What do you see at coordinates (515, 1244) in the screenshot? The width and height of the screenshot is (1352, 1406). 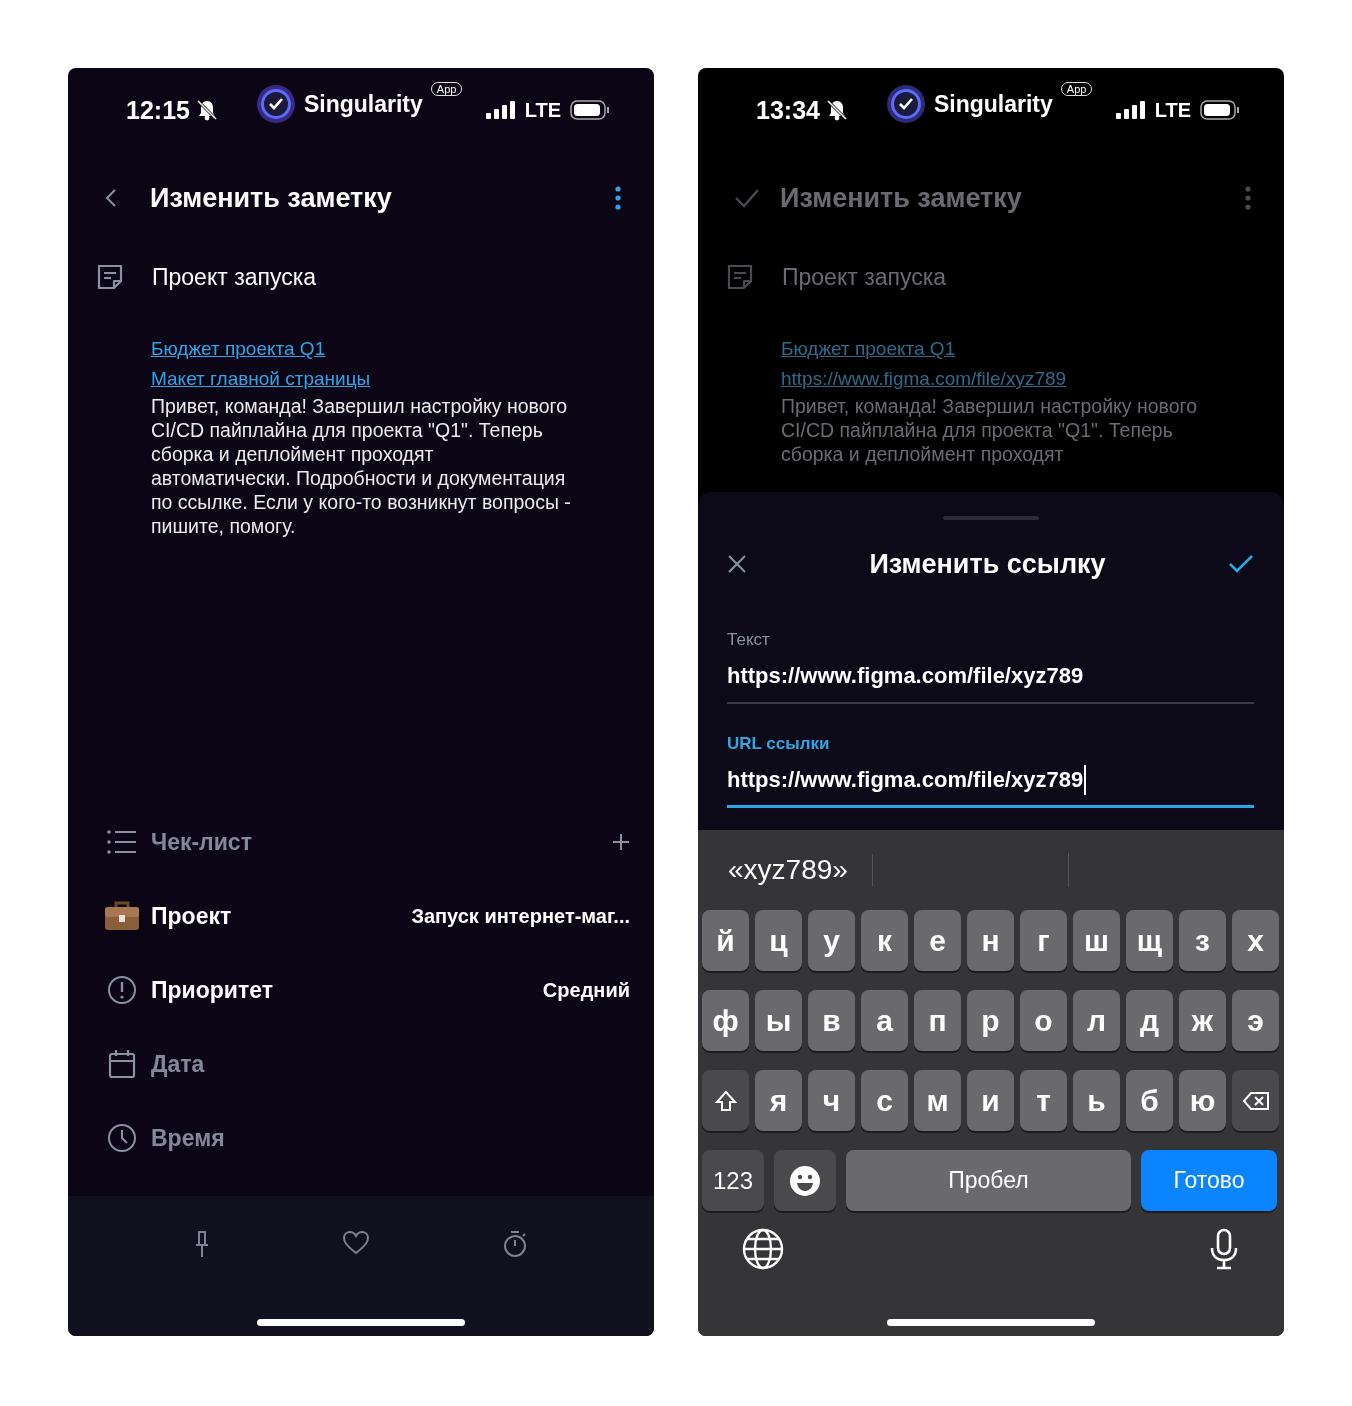 I see `stopwatch-icon` at bounding box center [515, 1244].